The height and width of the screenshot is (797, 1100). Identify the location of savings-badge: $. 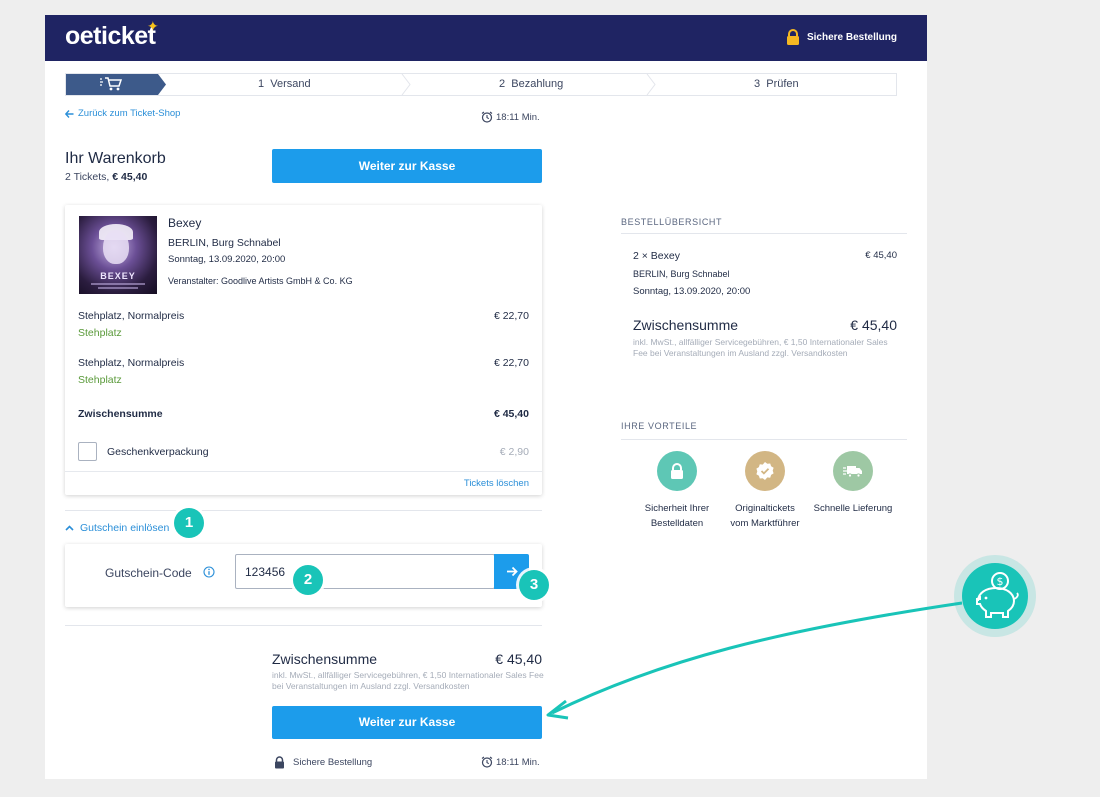
(995, 596).